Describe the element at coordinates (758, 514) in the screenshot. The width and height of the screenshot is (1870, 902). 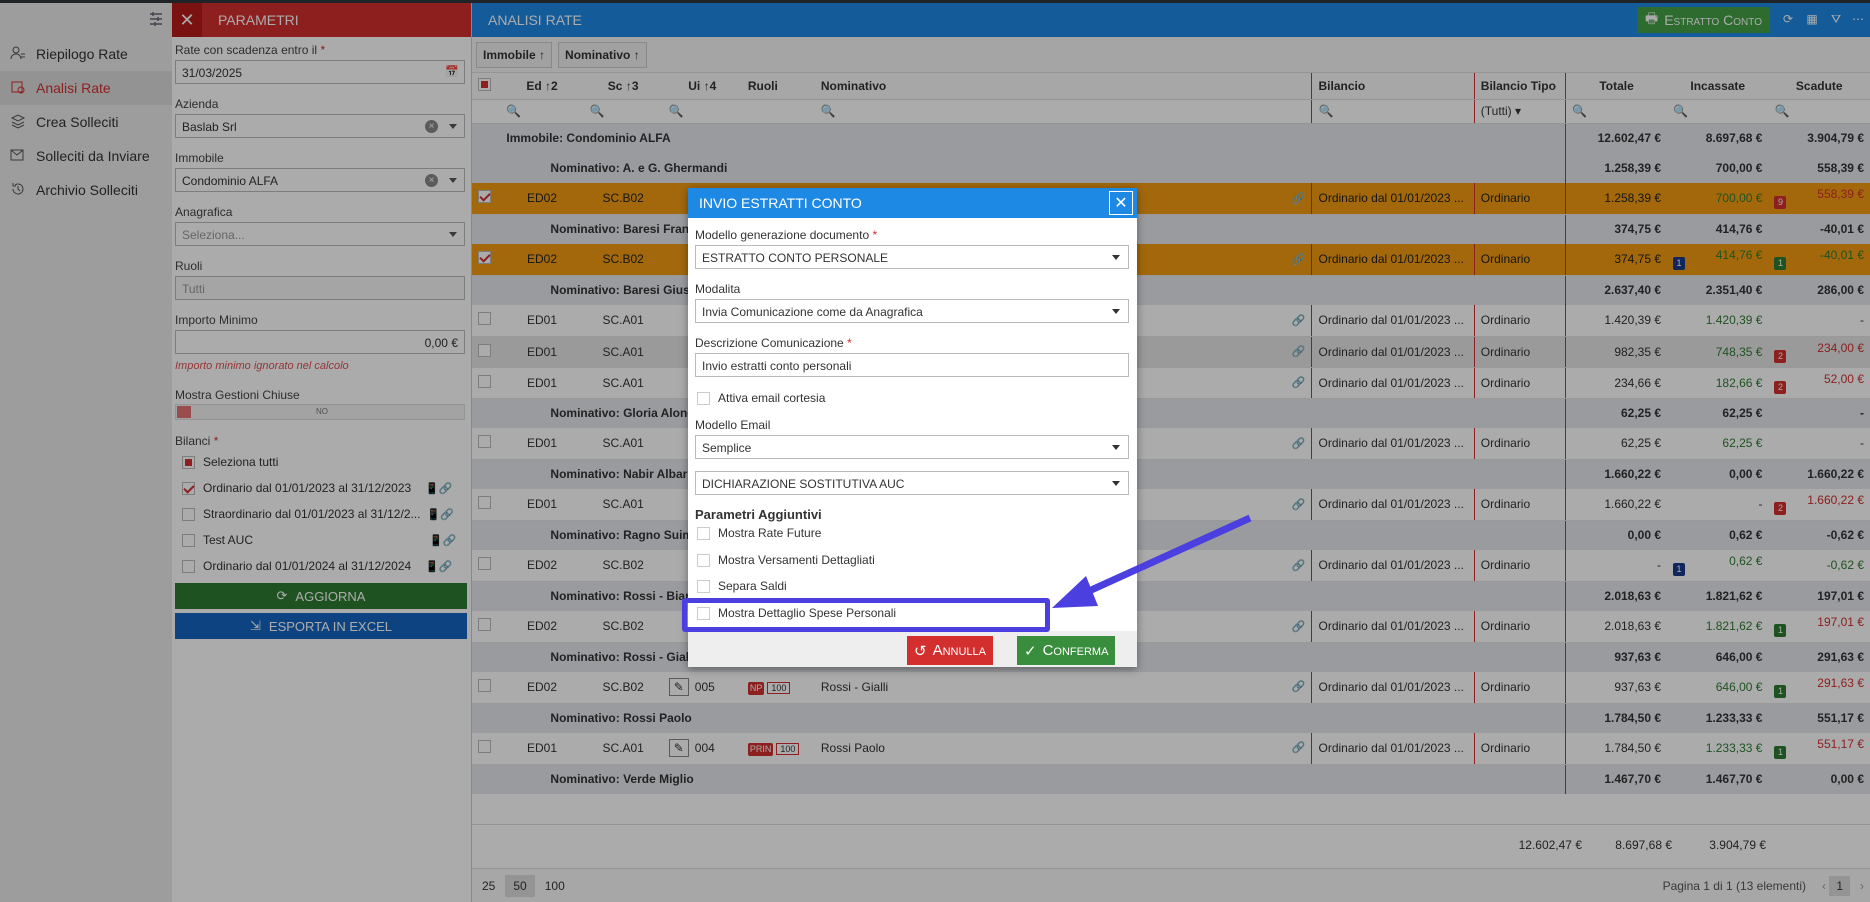
I see `parametri-aggiuntivi-title: Parametri Aggiuntivi` at that location.